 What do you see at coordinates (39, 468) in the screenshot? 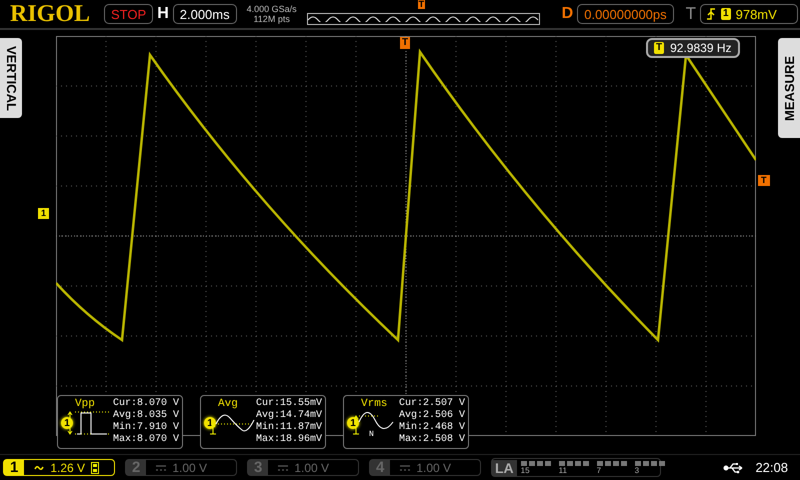
I see `ac-coupling-icon` at bounding box center [39, 468].